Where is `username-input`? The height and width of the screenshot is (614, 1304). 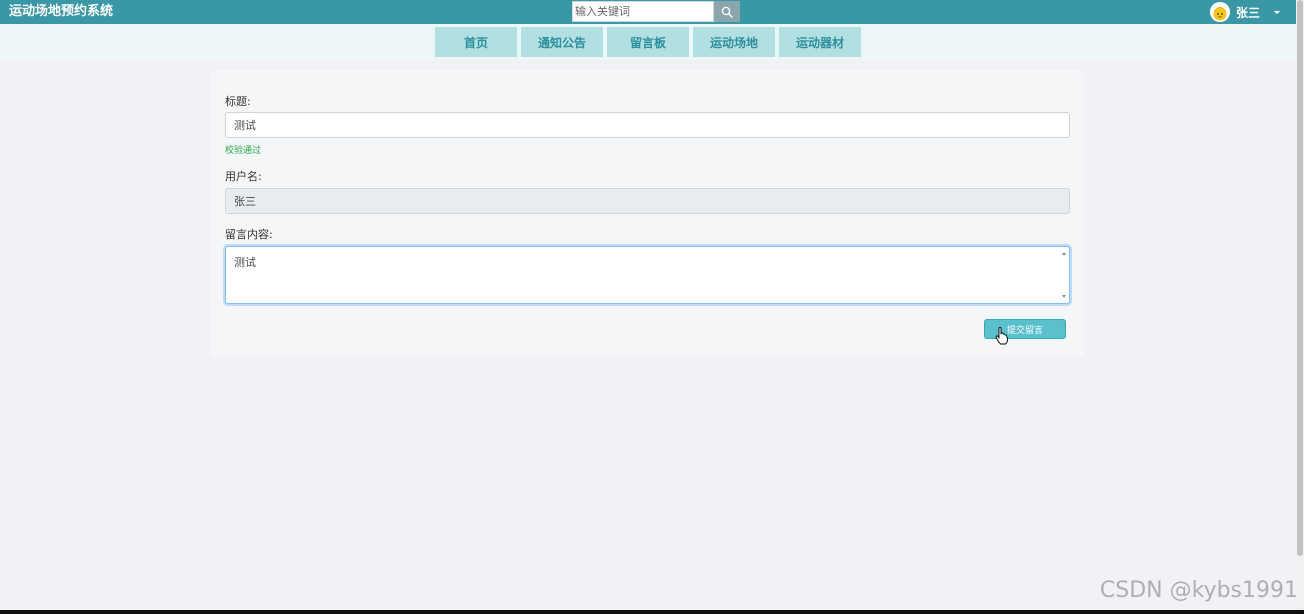 username-input is located at coordinates (647, 201).